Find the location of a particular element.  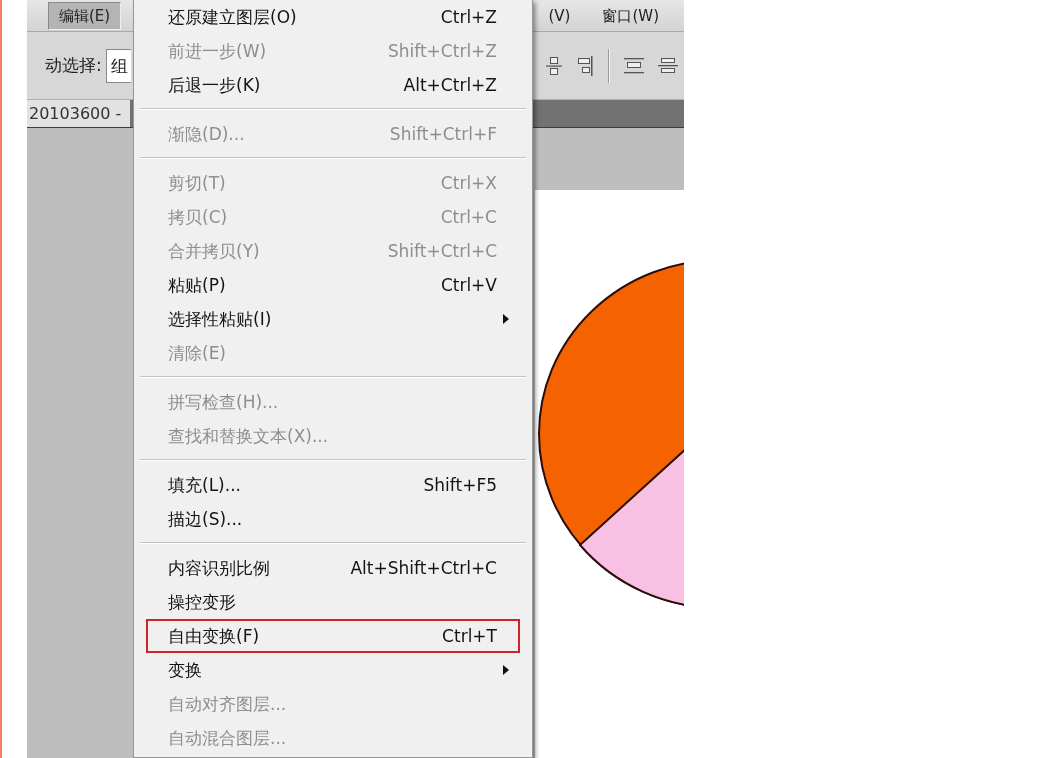

auto-select-dropdown: 组 is located at coordinates (118, 65).